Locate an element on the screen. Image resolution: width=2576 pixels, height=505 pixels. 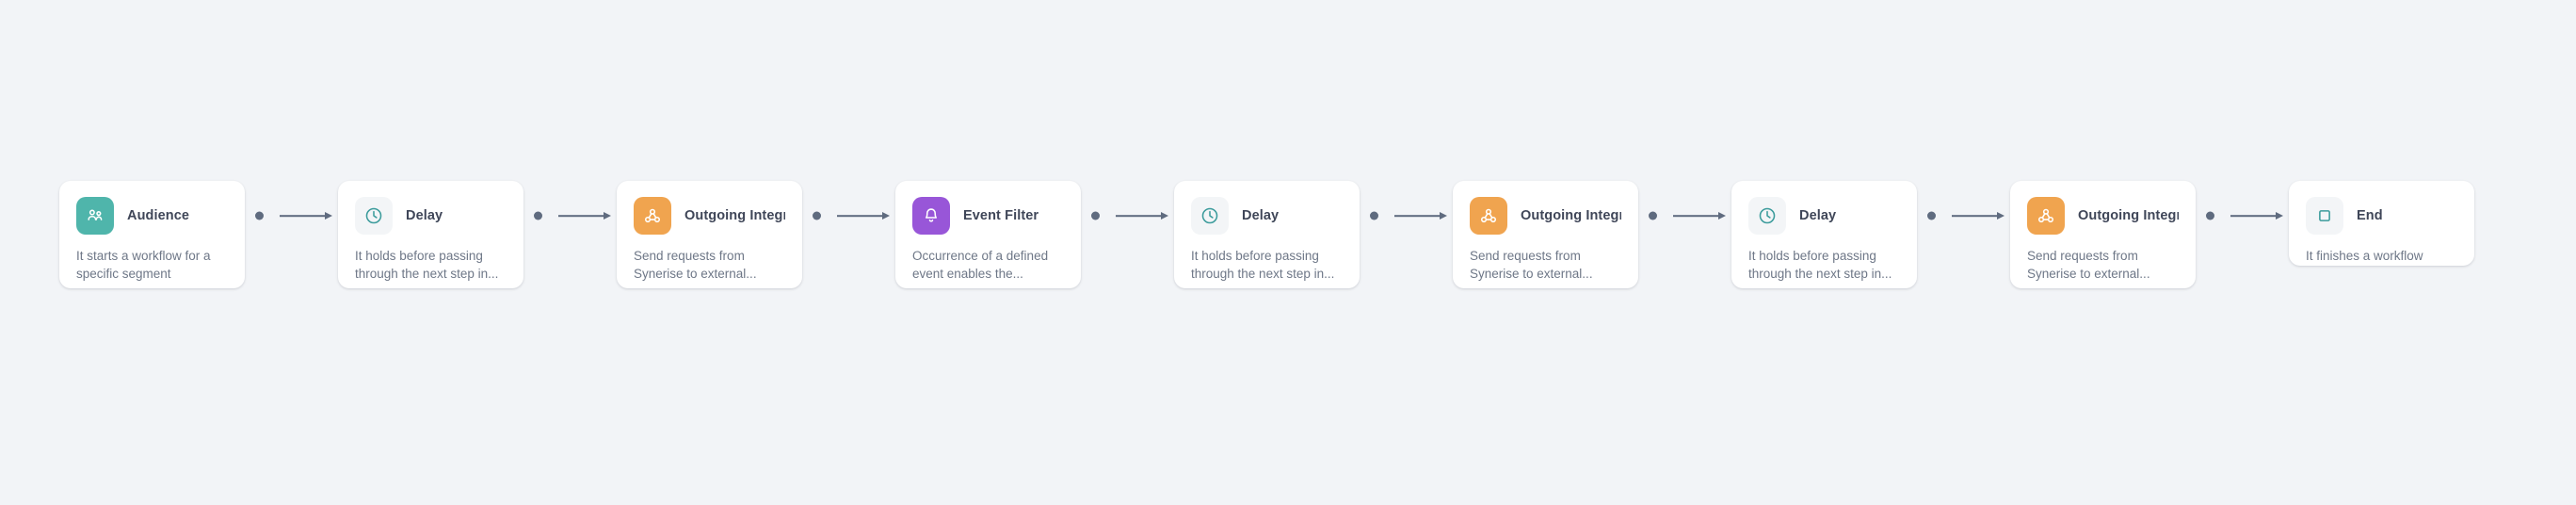
node-header: Audience is located at coordinates (152, 216).